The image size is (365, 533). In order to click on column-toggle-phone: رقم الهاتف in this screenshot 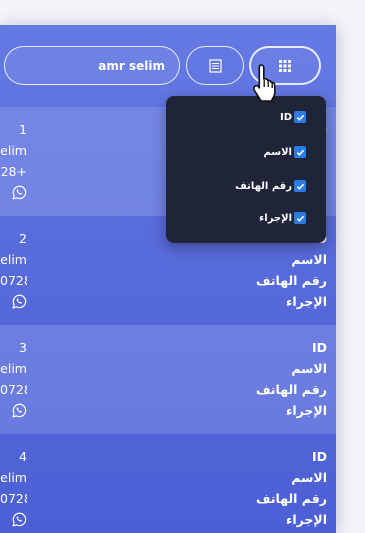, I will do `click(270, 186)`.